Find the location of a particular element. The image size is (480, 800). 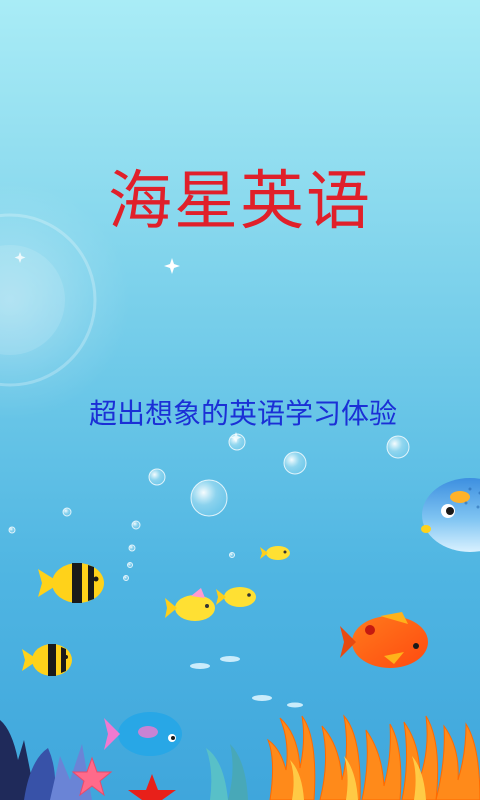

app-title: 海星英语 is located at coordinates (240, 202).